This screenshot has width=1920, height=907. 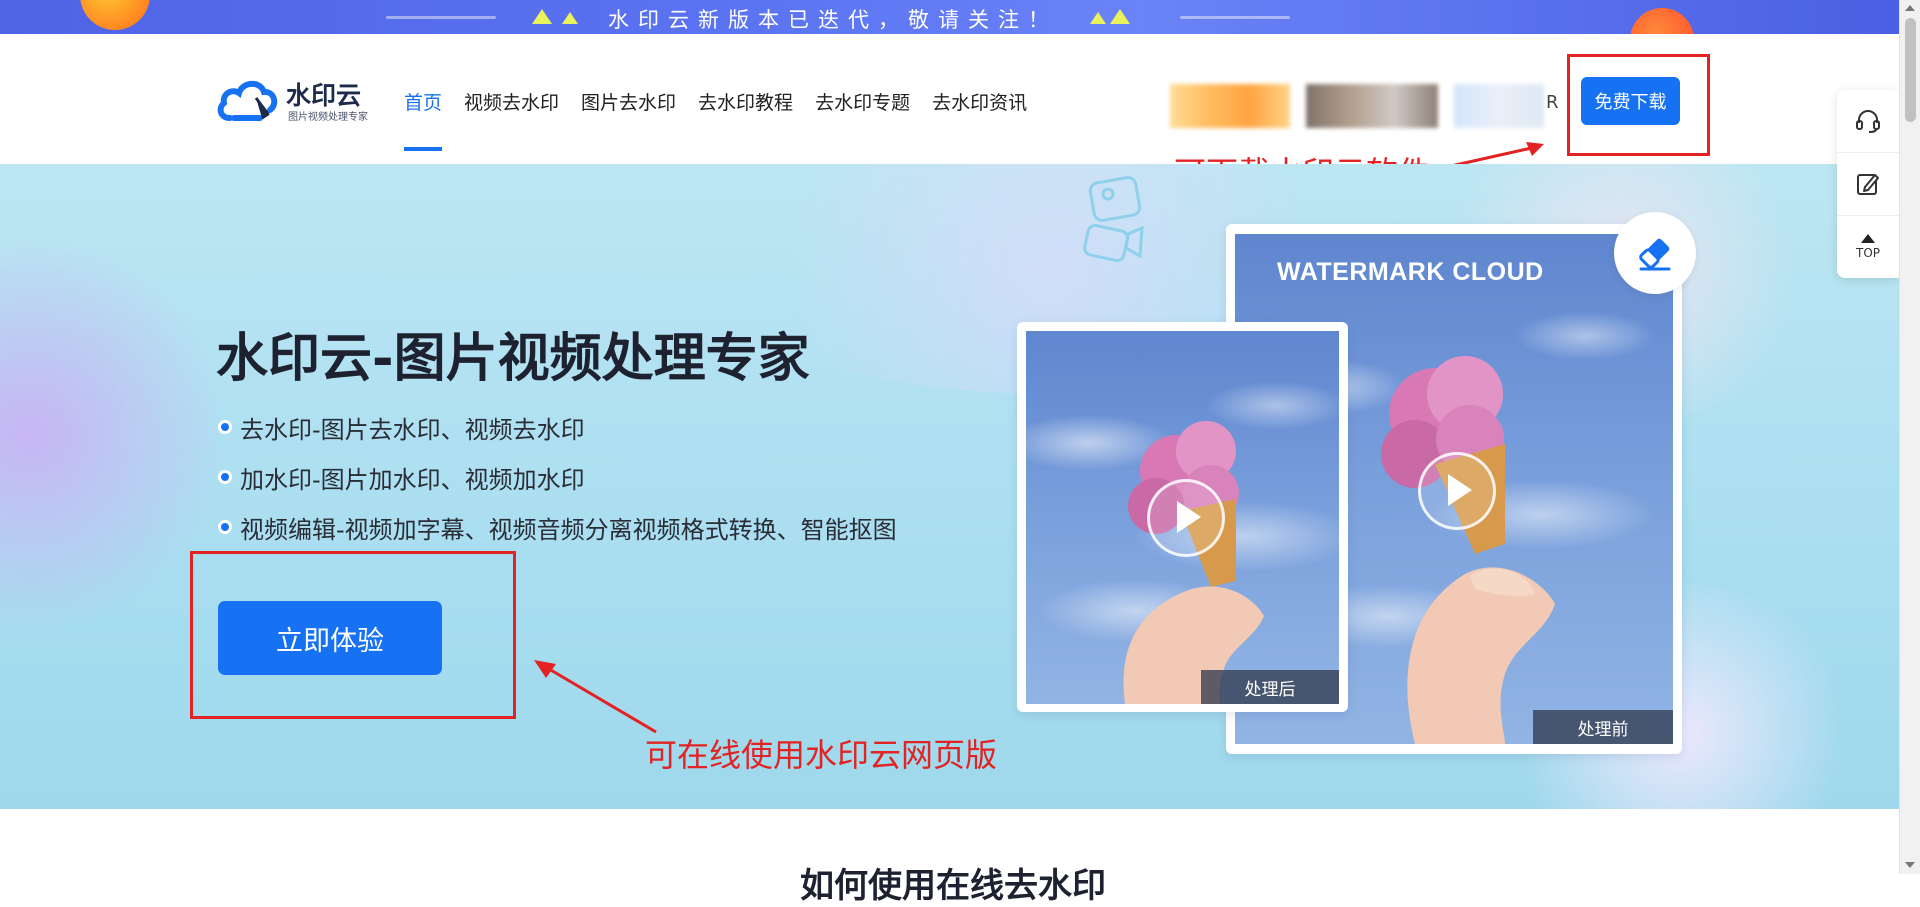 I want to click on feature-item: 去水印-图片去水印、视频去水印, so click(x=557, y=427).